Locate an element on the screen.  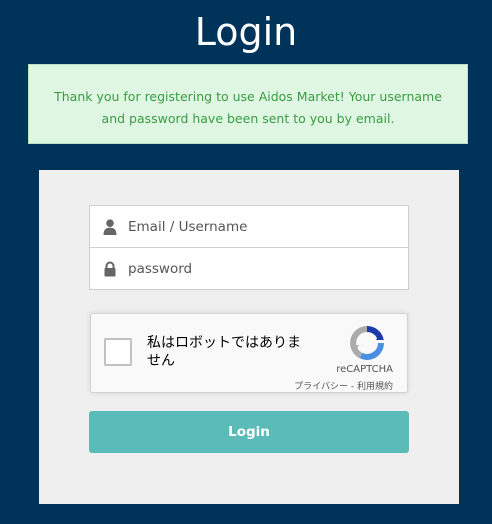
page-title: Login is located at coordinates (246, 32).